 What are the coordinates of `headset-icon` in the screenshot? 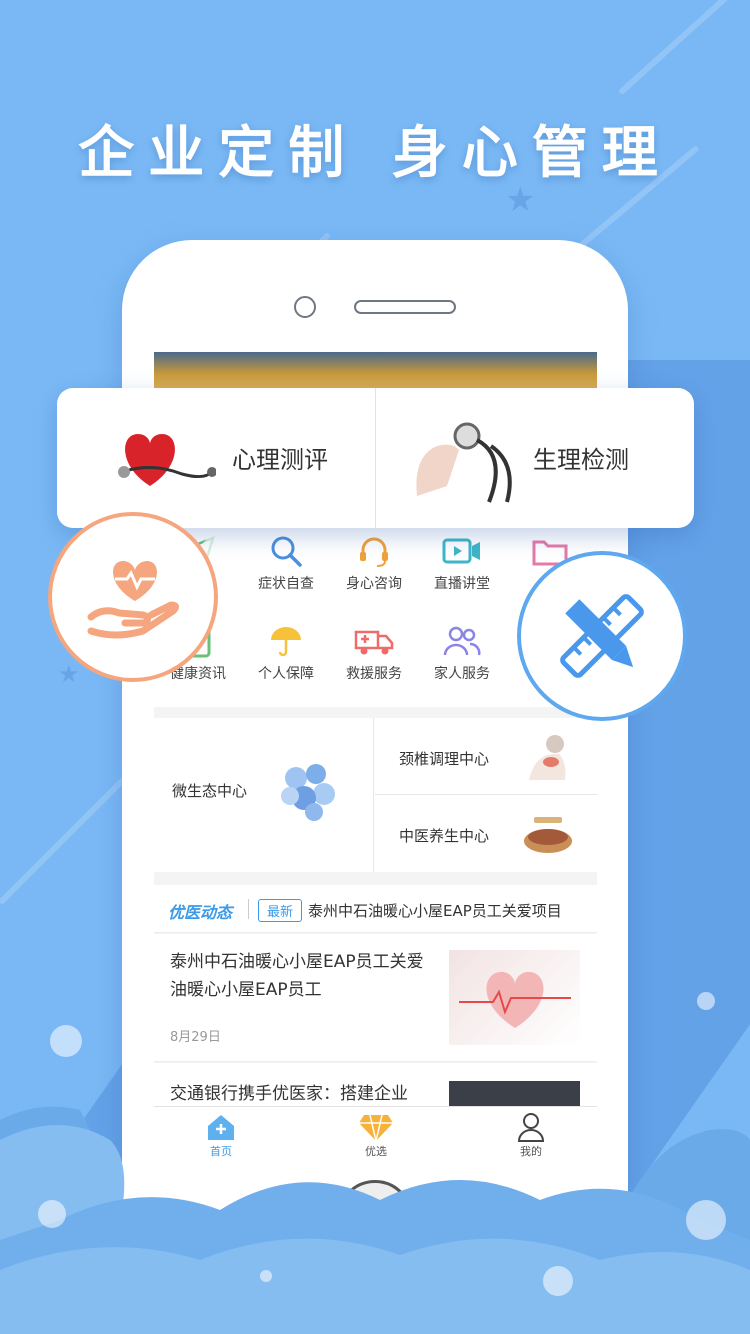 It's located at (374, 551).